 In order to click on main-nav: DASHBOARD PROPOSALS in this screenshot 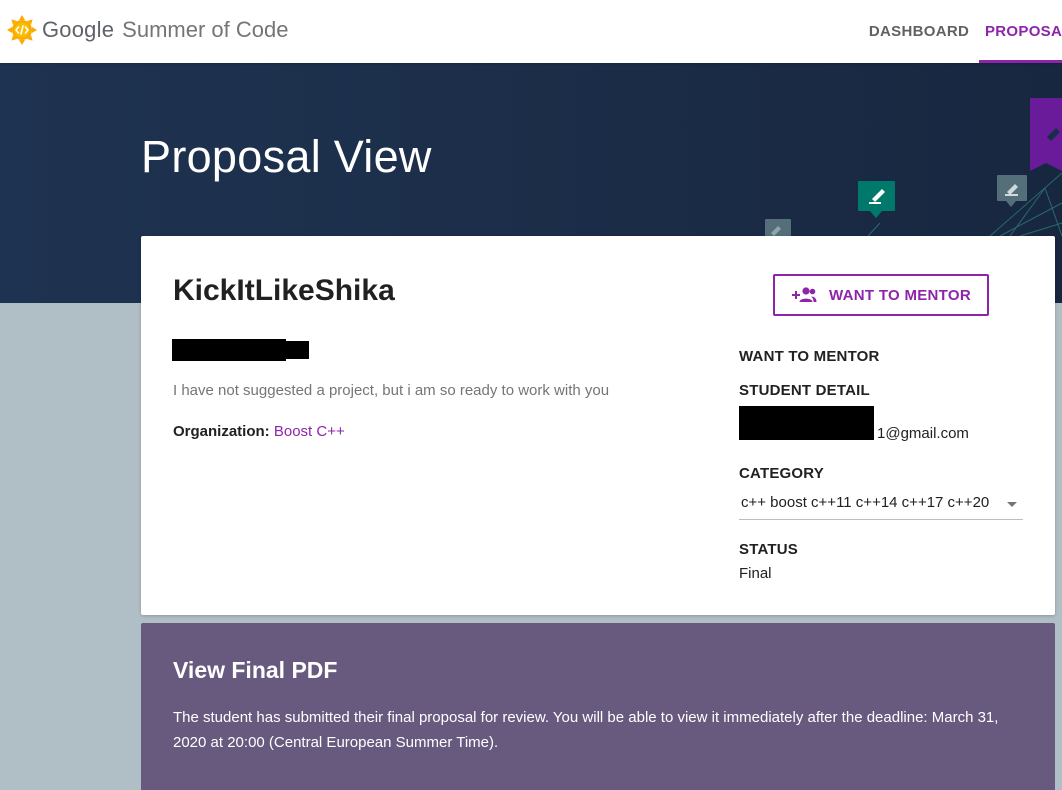, I will do `click(960, 31)`.